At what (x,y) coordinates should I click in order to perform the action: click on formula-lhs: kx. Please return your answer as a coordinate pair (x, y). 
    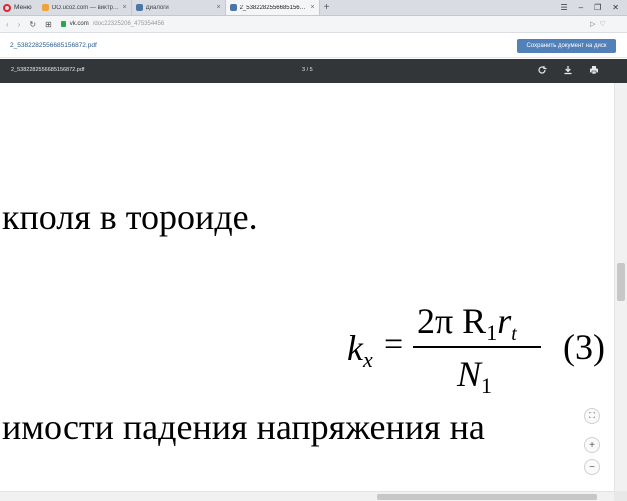
    Looking at the image, I should click on (360, 350).